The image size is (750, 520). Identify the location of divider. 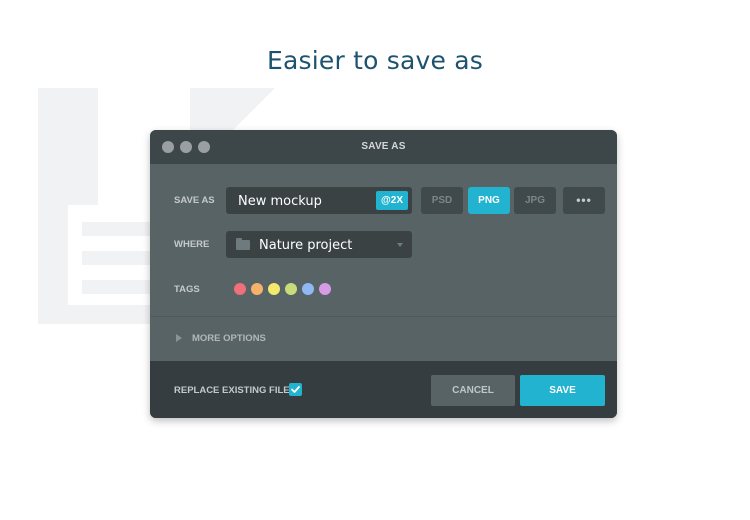
(383, 316).